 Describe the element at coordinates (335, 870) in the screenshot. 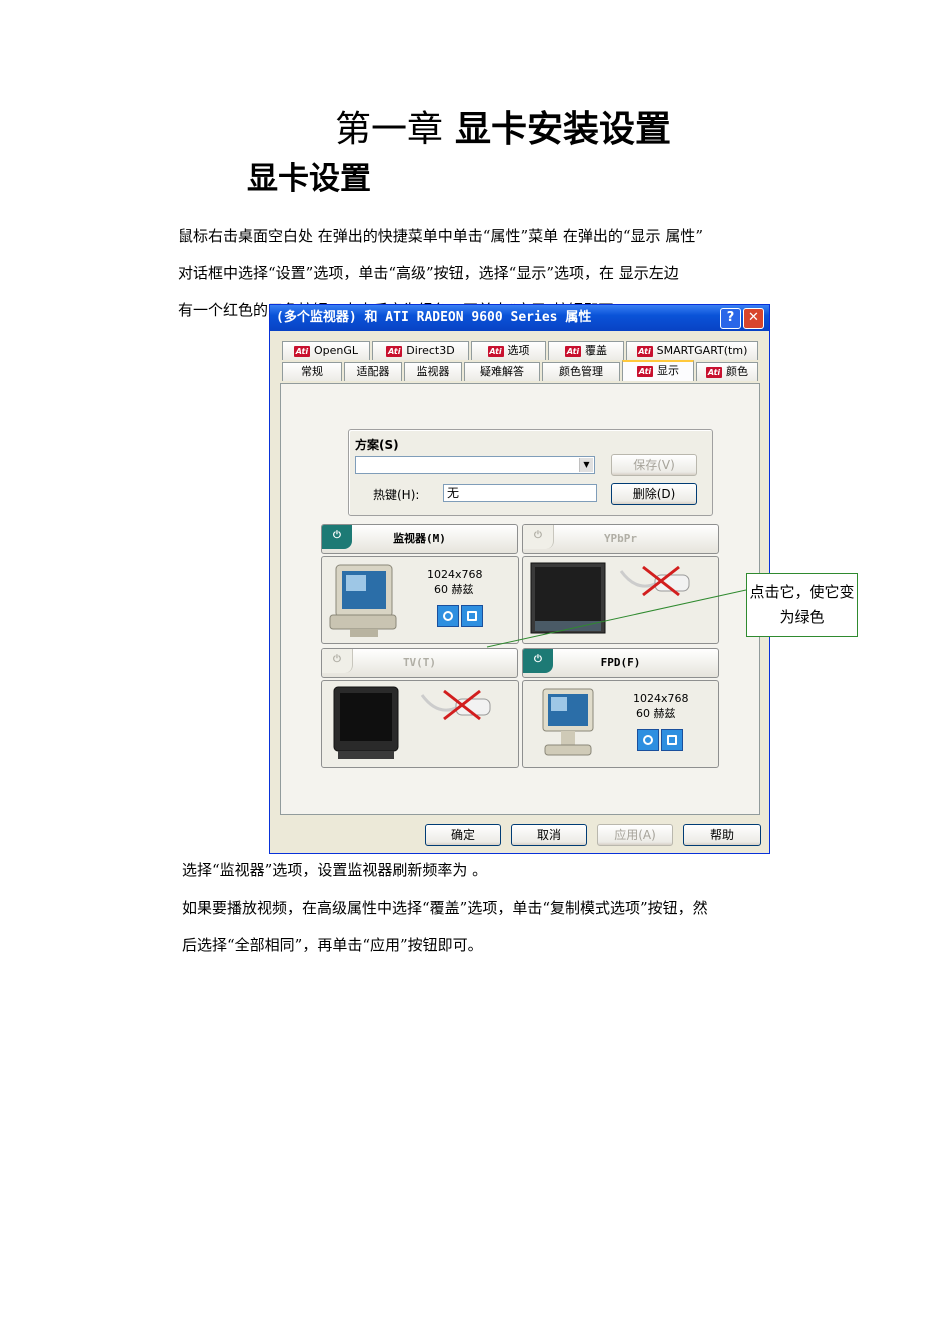

I see `paragraph-line: 选择“监视器”选项，设置监视器刷新频率为 。` at that location.